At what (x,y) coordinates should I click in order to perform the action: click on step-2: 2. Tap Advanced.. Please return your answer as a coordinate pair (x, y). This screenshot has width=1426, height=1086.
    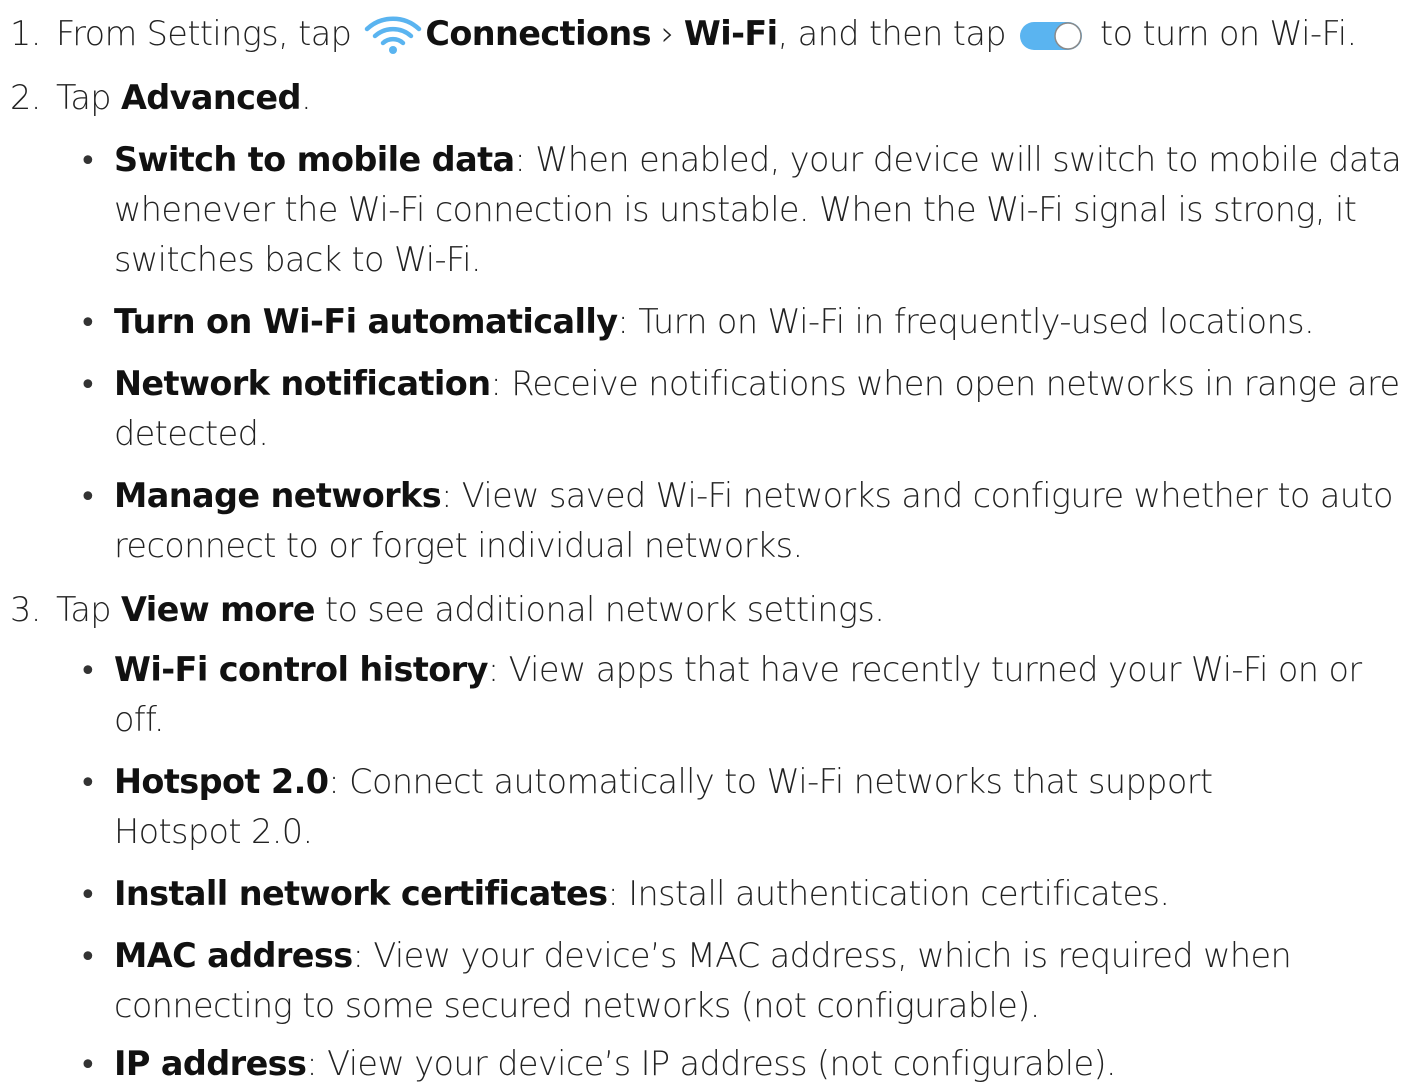
    Looking at the image, I should click on (161, 98).